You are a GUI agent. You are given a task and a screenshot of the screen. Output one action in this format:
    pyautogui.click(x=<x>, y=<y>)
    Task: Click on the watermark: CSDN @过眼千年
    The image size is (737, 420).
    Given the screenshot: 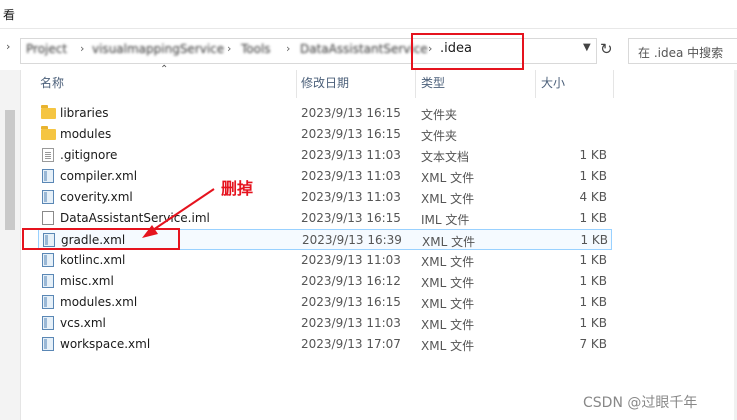 What is the action you would take?
    pyautogui.click(x=640, y=403)
    